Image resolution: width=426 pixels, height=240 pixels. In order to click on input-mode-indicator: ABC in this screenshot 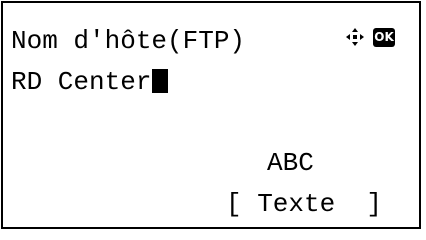, I will do `click(290, 163)`.